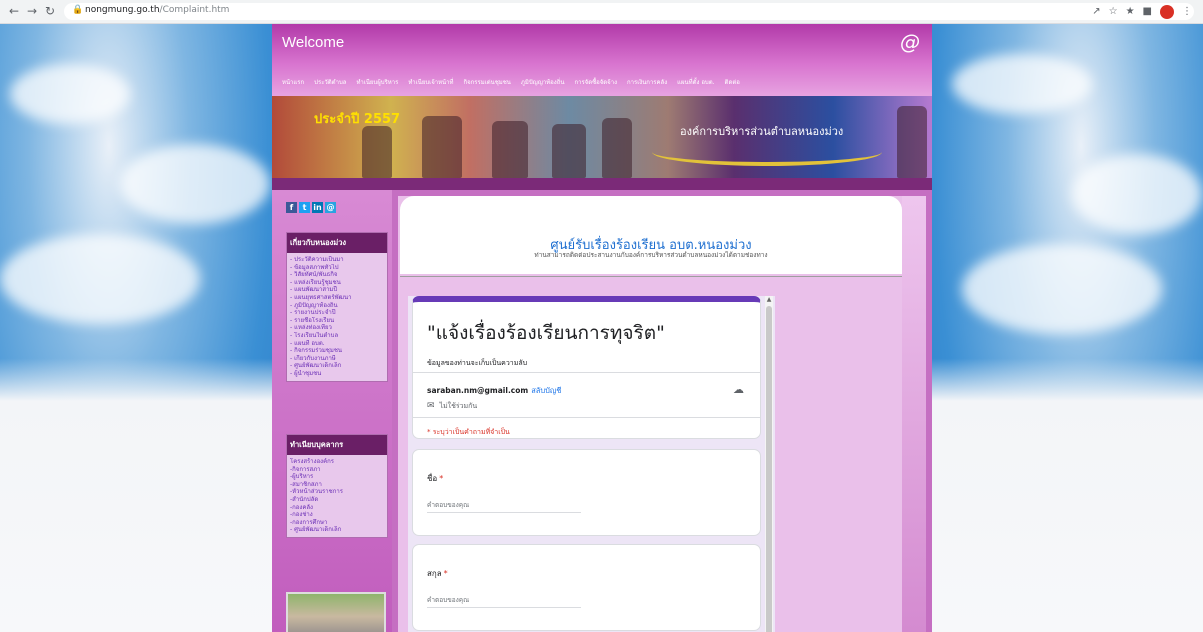 This screenshot has width=1203, height=632. Describe the element at coordinates (330, 207) in the screenshot. I see `email-icon: @` at that location.